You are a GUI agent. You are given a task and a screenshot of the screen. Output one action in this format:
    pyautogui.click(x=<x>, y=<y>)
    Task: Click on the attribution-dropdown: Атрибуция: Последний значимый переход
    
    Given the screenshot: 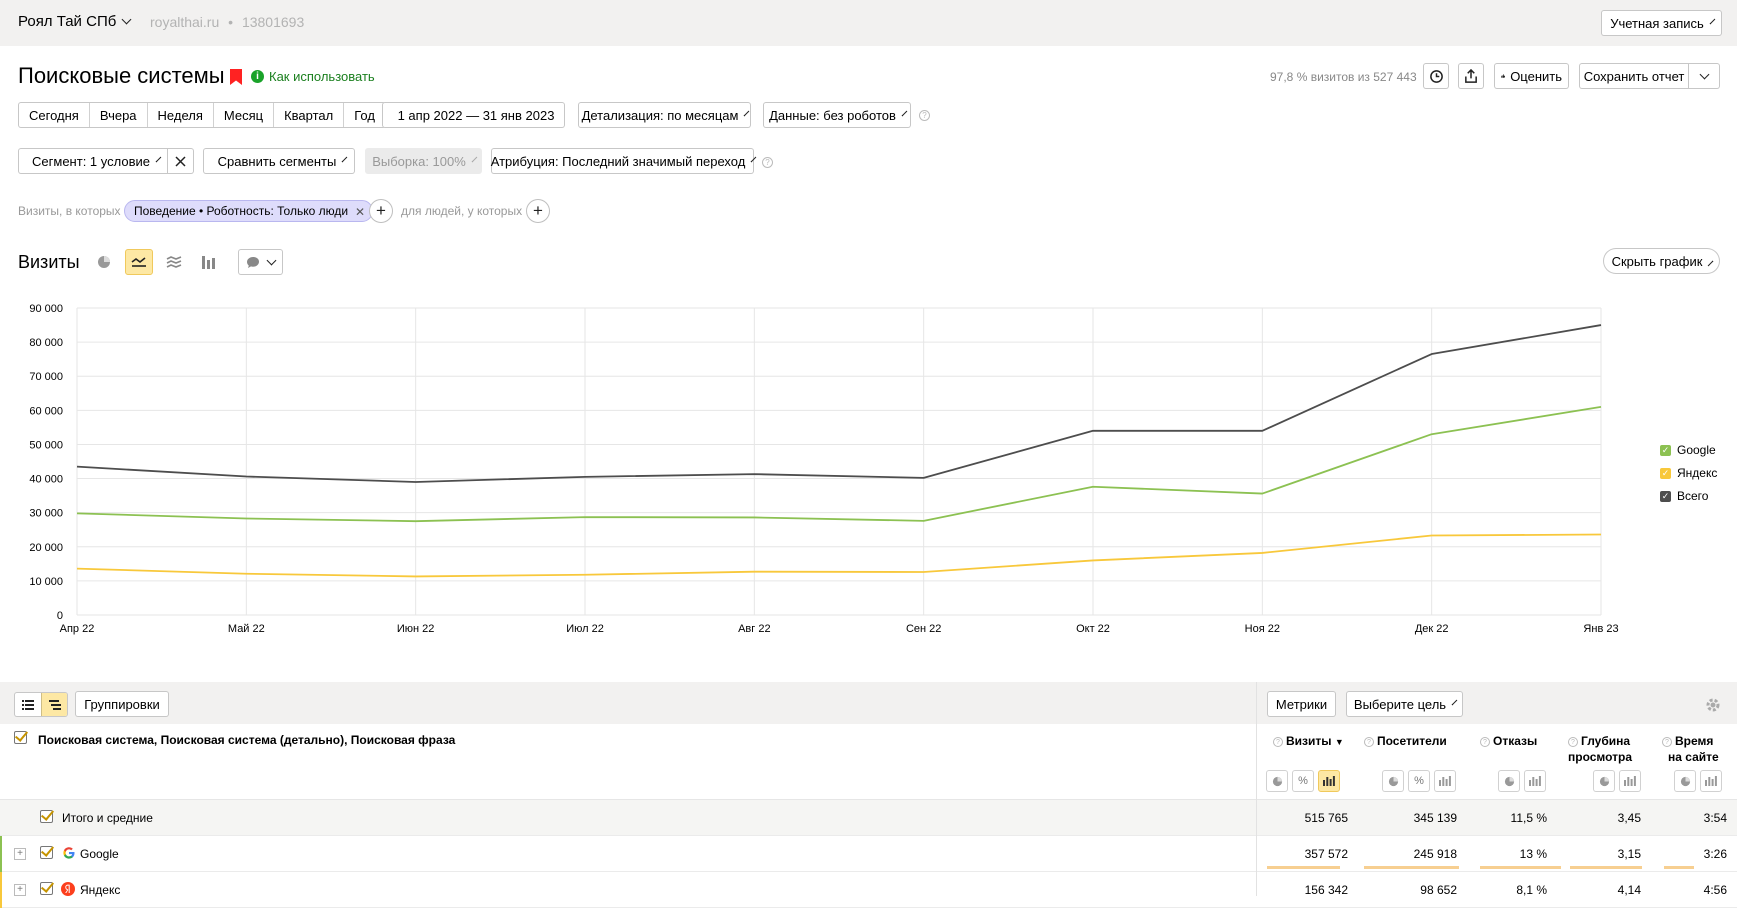 What is the action you would take?
    pyautogui.click(x=624, y=161)
    